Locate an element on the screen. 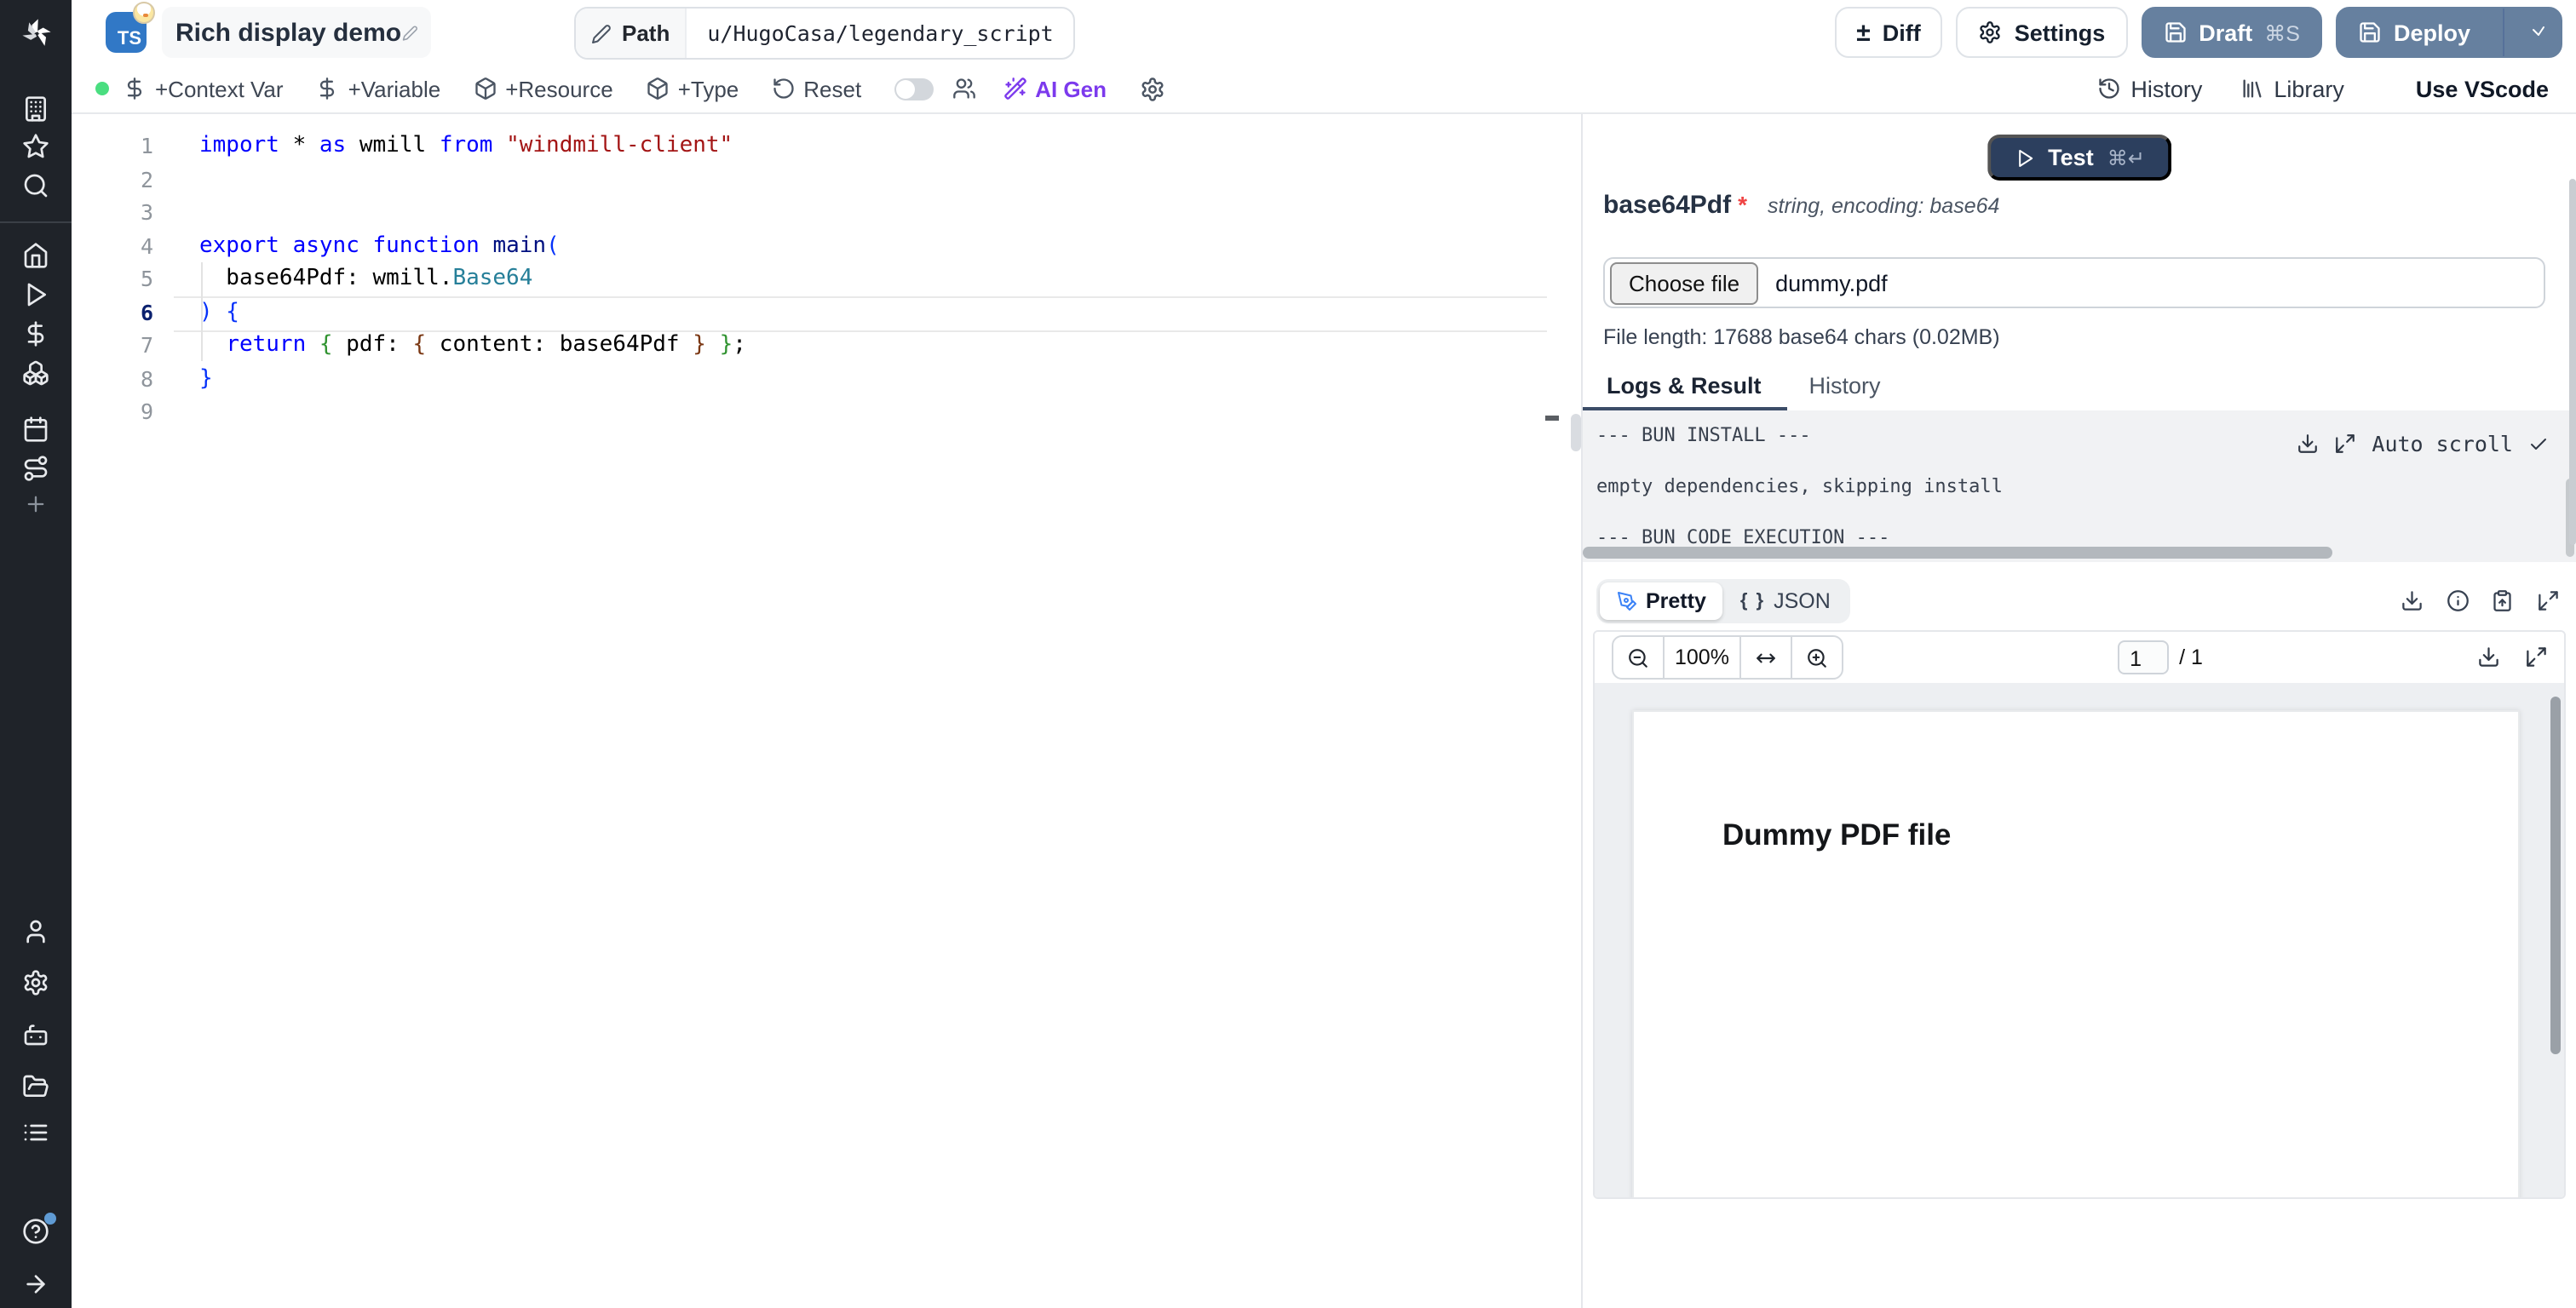  code-line: 8} is located at coordinates (822, 379).